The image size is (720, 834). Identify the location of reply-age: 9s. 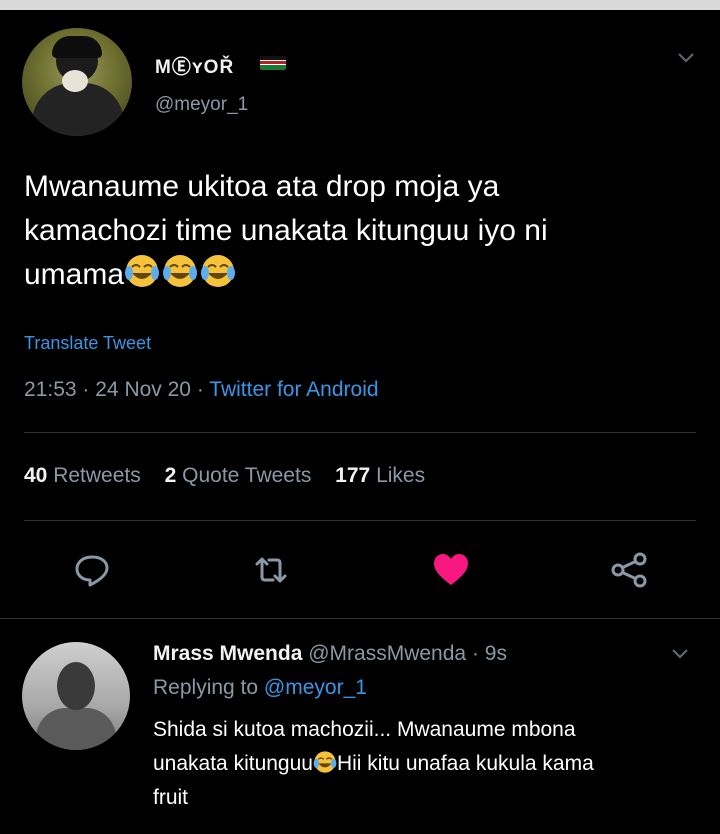
(495, 653).